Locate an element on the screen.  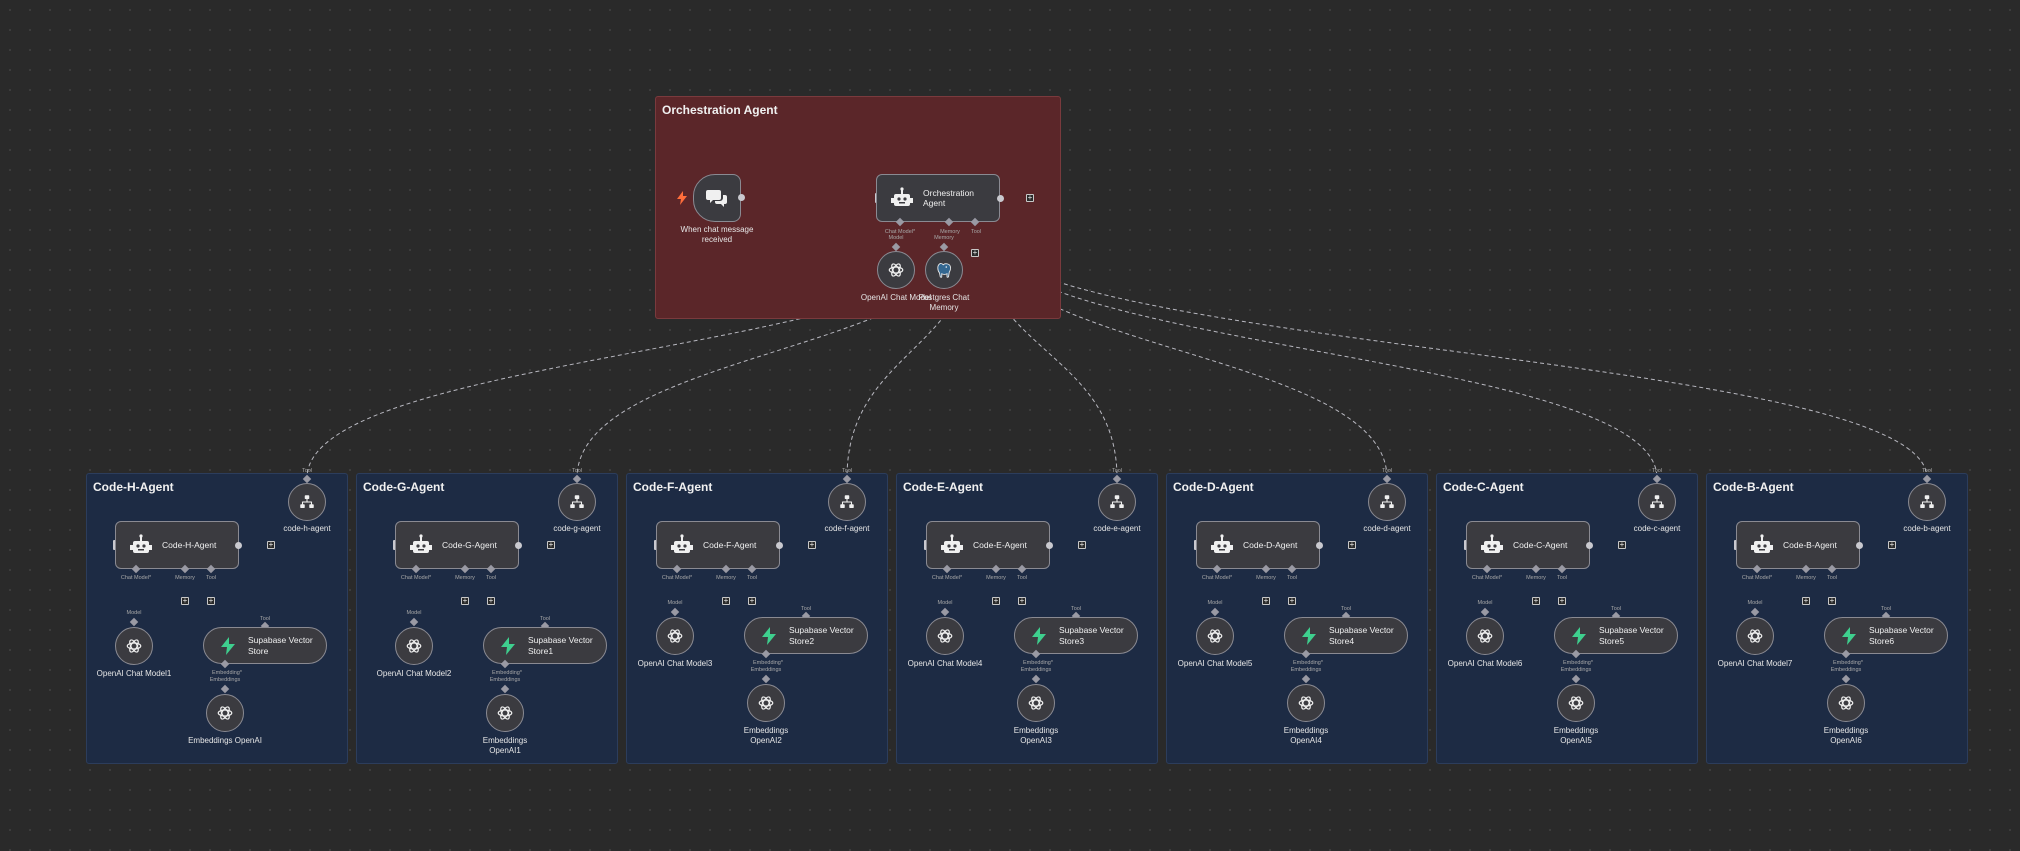
sub-agent-node: Code-G-Agent is located at coordinates (457, 545).